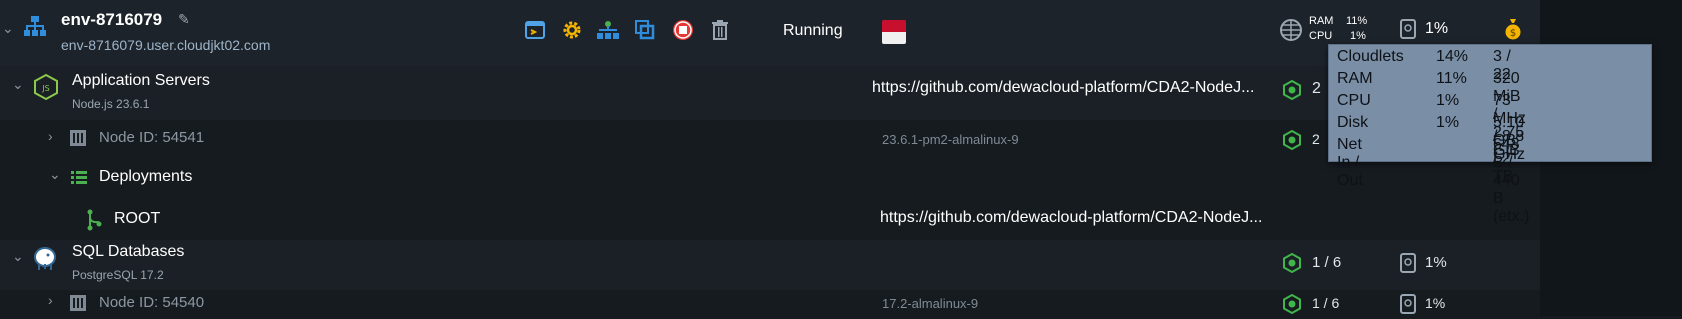  What do you see at coordinates (930, 303) in the screenshot?
I see `node-tag: 17.2-almalinux-9` at bounding box center [930, 303].